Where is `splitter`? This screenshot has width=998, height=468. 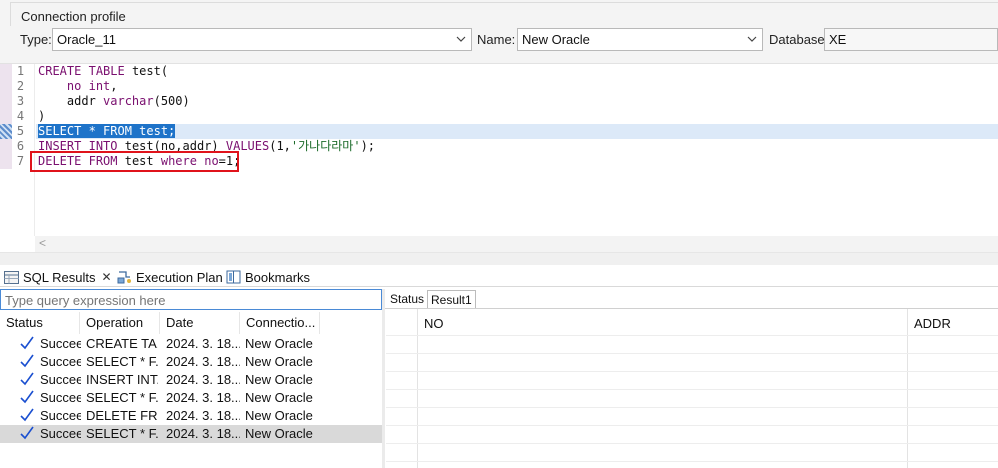 splitter is located at coordinates (499, 258).